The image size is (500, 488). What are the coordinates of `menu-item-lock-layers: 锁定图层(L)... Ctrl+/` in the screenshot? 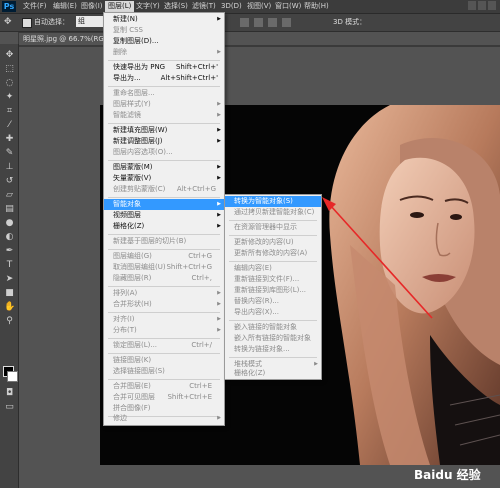 It's located at (164, 345).